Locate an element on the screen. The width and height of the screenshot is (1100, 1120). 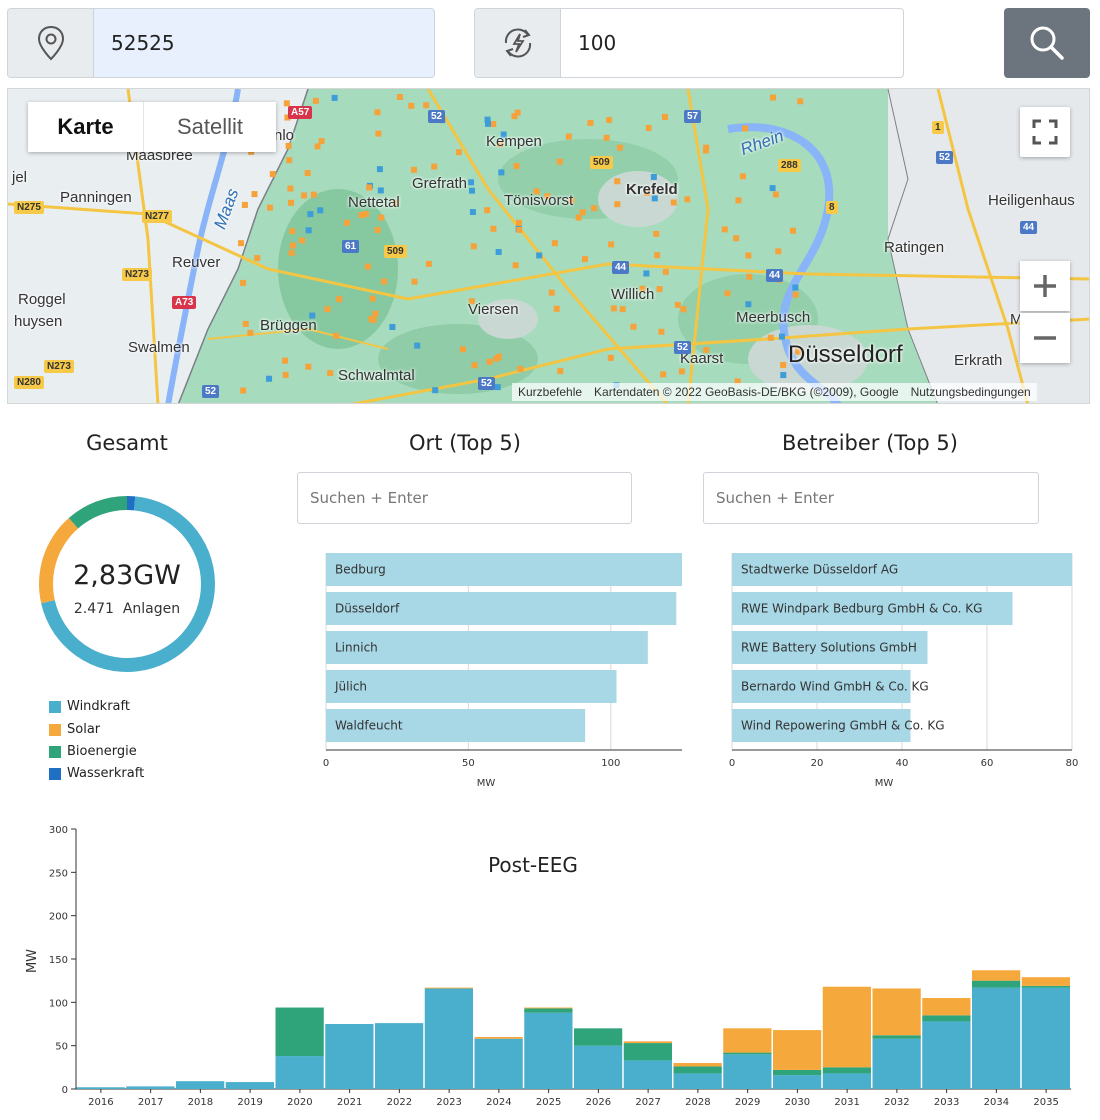
map-place: Erkrath is located at coordinates (978, 360).